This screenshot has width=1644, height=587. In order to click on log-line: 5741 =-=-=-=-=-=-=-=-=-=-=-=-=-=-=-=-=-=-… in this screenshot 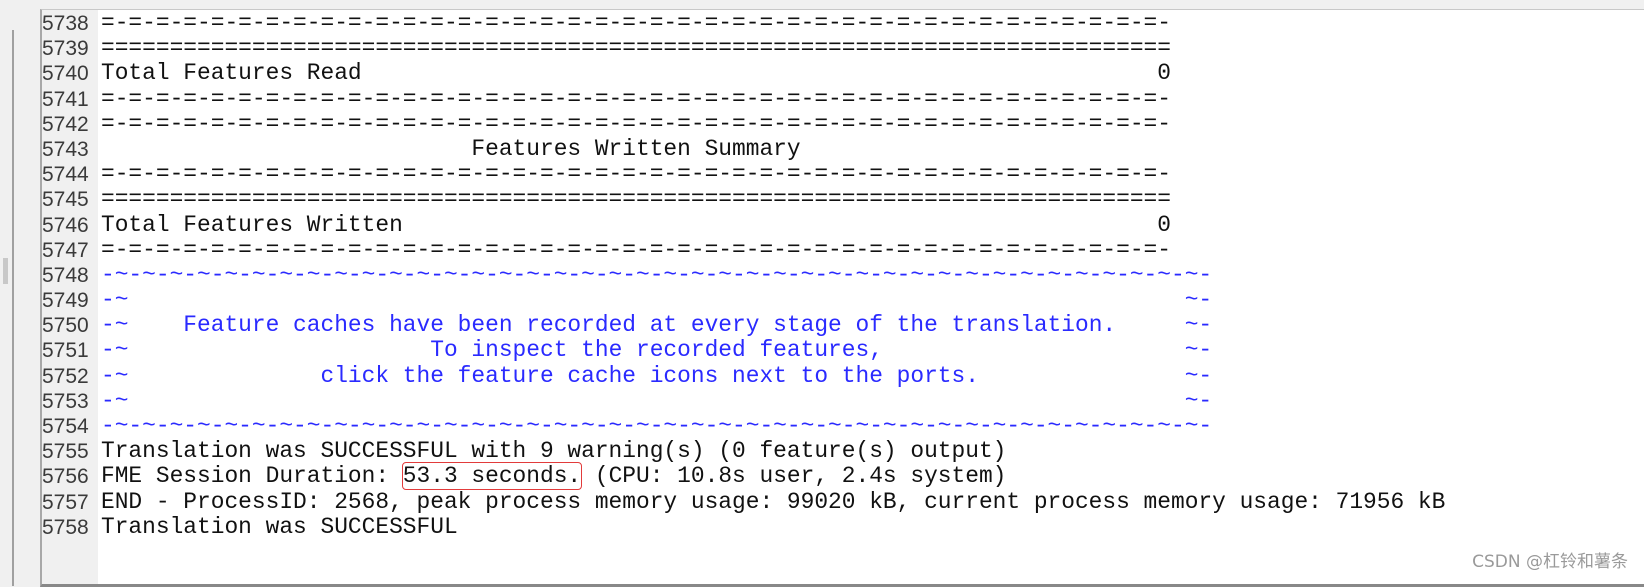, I will do `click(743, 98)`.